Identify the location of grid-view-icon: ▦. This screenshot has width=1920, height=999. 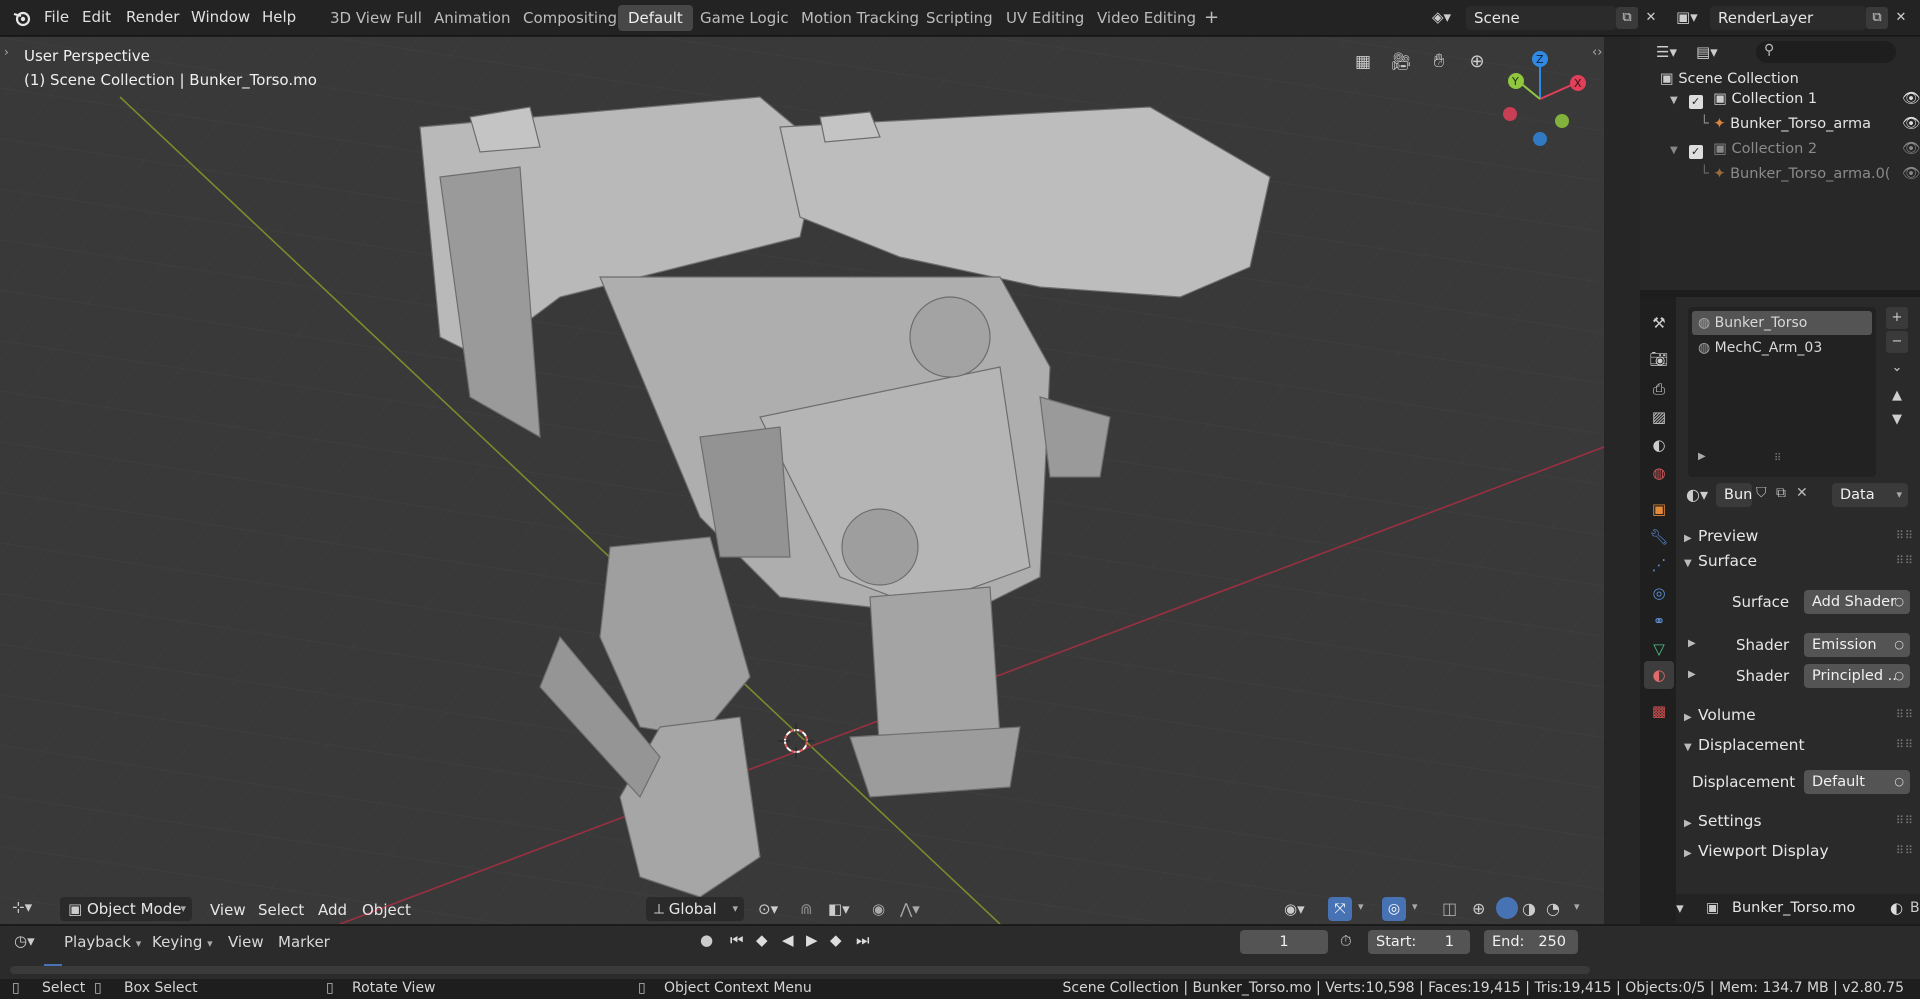
(1363, 65).